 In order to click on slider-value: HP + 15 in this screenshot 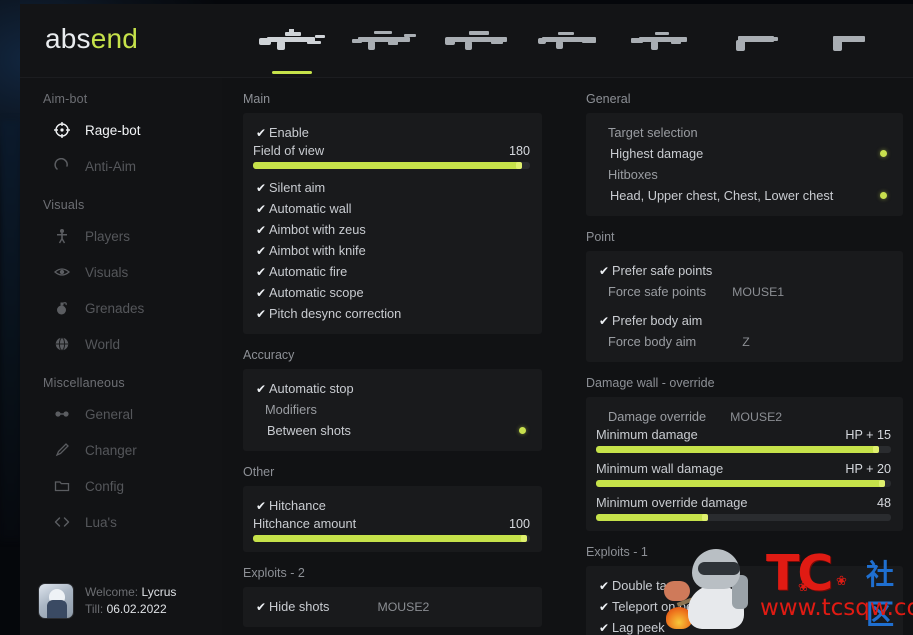, I will do `click(868, 435)`.